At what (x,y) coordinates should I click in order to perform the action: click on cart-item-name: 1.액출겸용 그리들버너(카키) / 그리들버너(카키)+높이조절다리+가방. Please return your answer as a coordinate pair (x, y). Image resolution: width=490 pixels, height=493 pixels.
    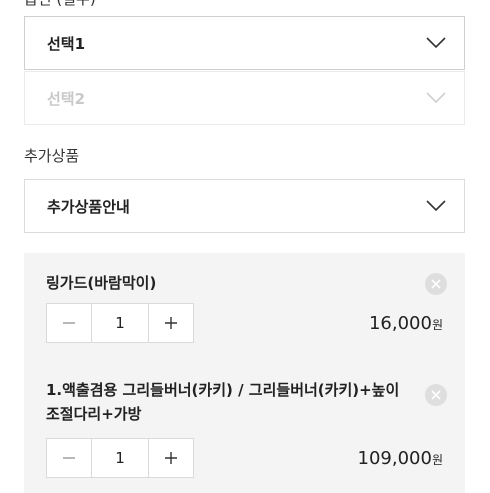
    Looking at the image, I should click on (223, 402).